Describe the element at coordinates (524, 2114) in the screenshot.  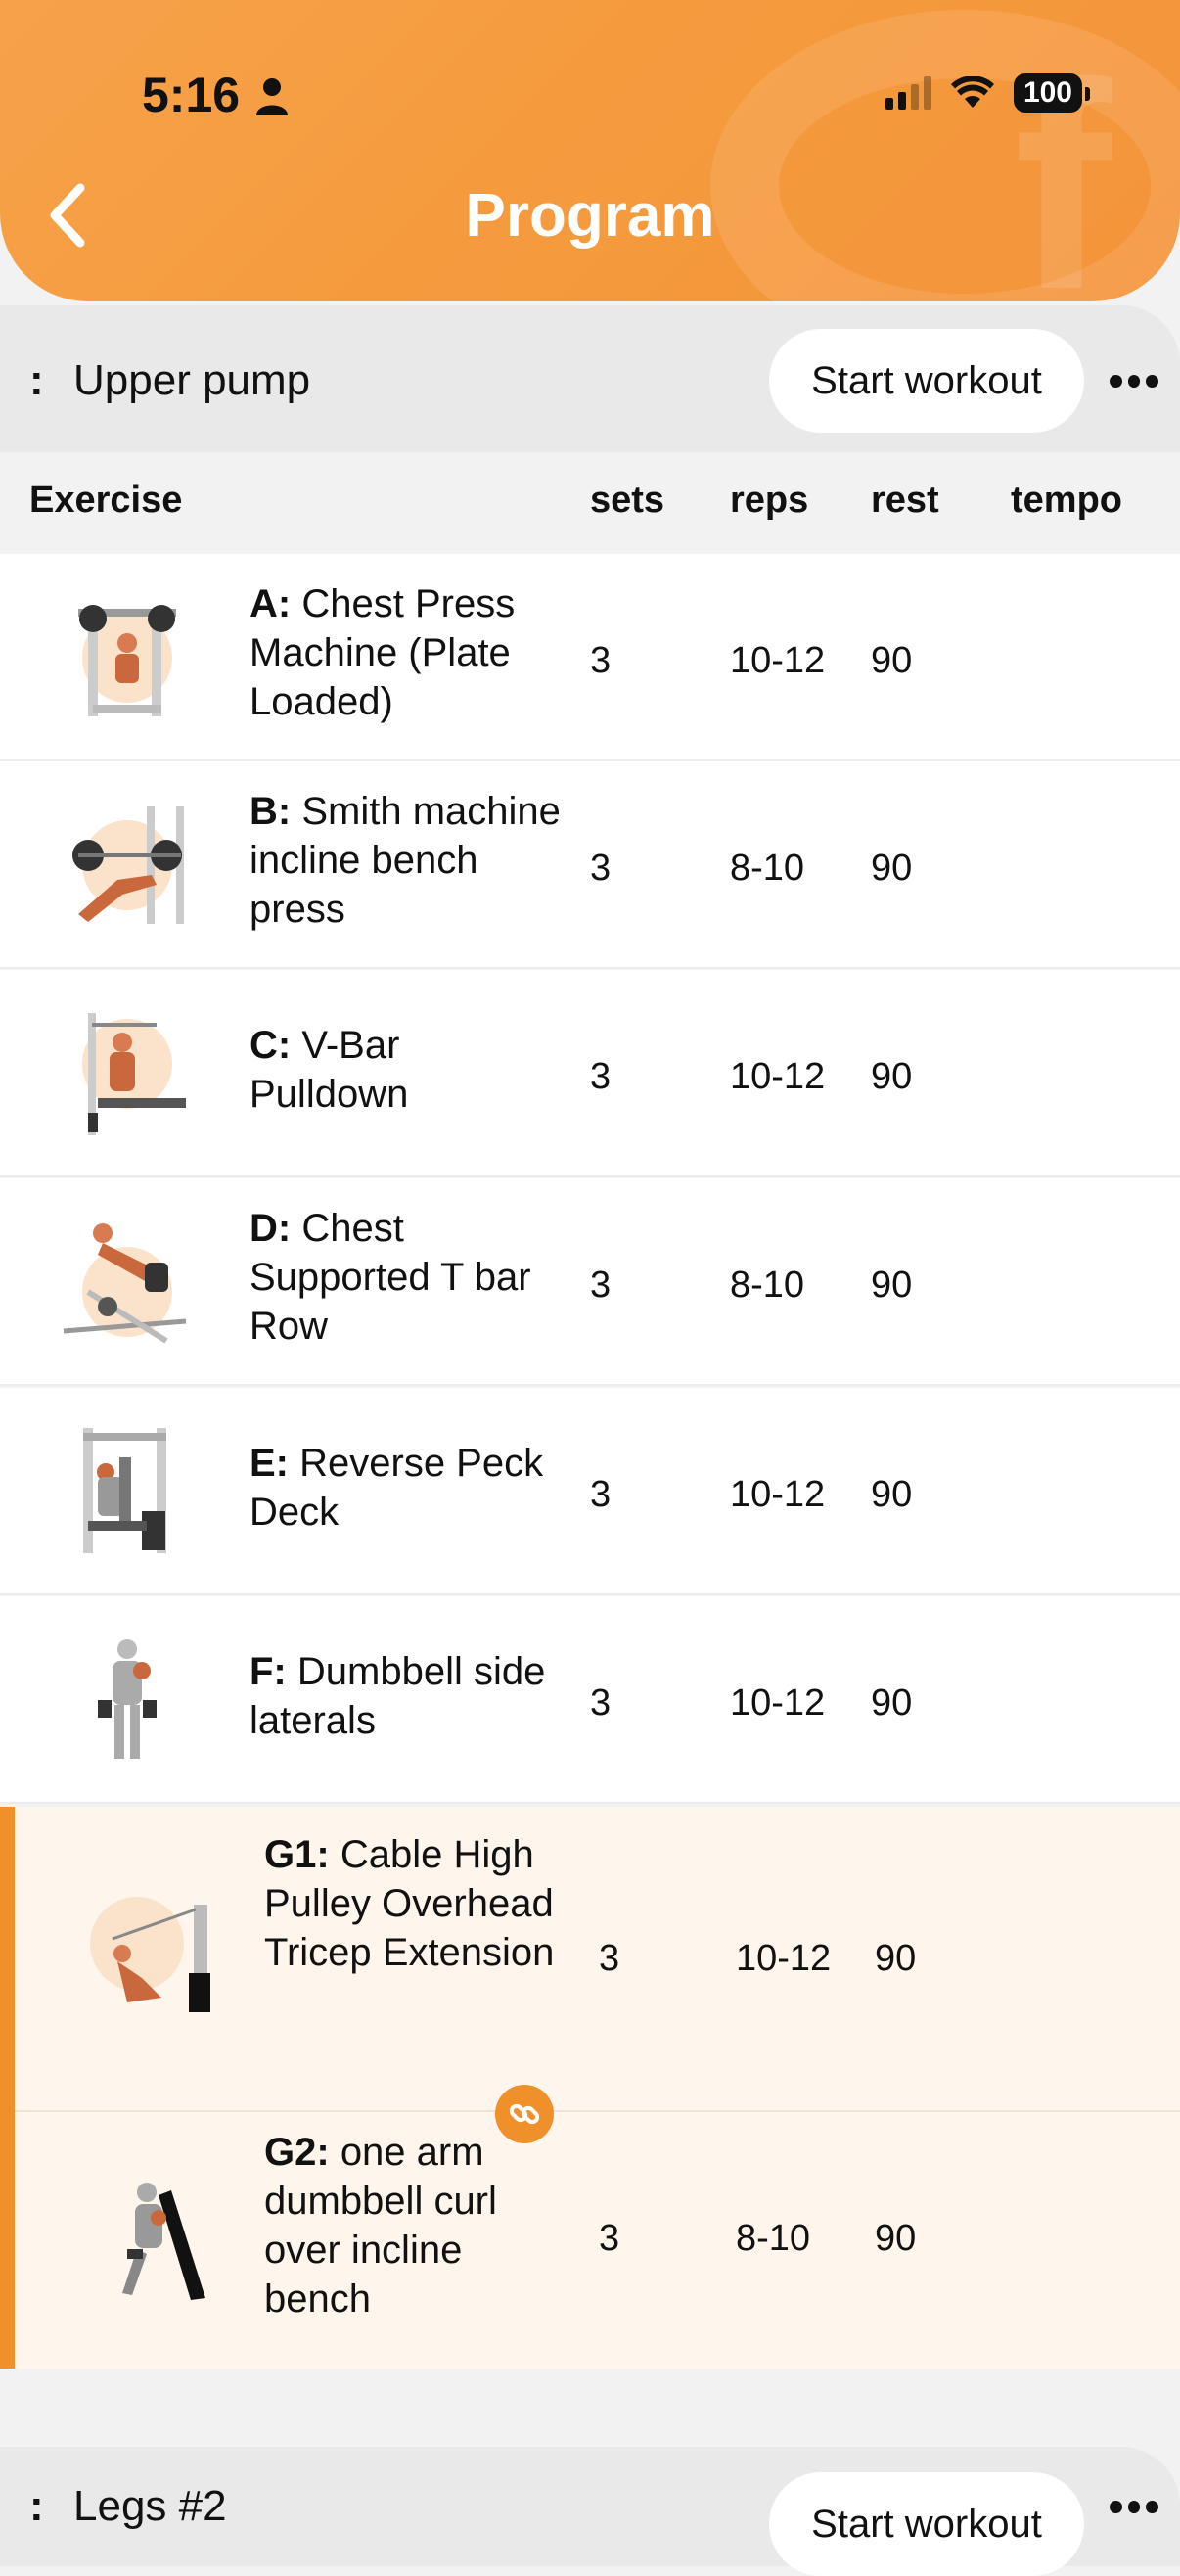
I see `link-icon` at that location.